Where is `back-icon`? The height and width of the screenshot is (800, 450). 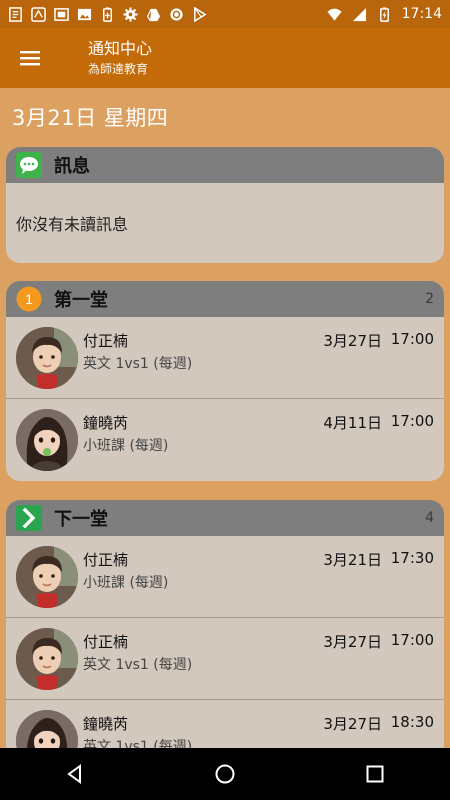
back-icon is located at coordinates (74, 774).